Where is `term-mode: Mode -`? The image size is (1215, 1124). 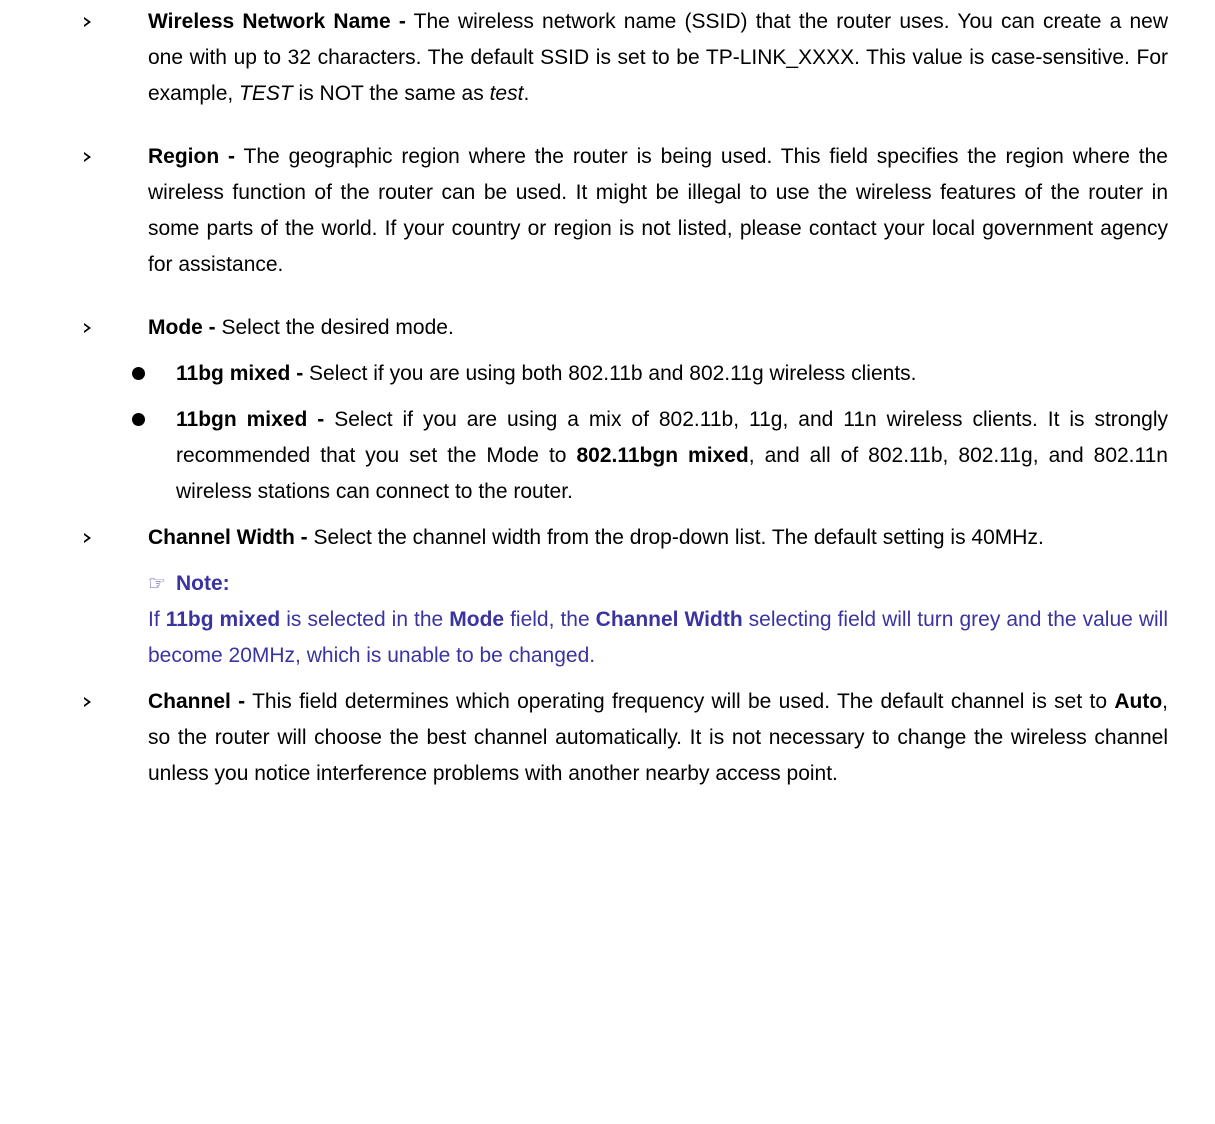 term-mode: Mode - is located at coordinates (182, 327).